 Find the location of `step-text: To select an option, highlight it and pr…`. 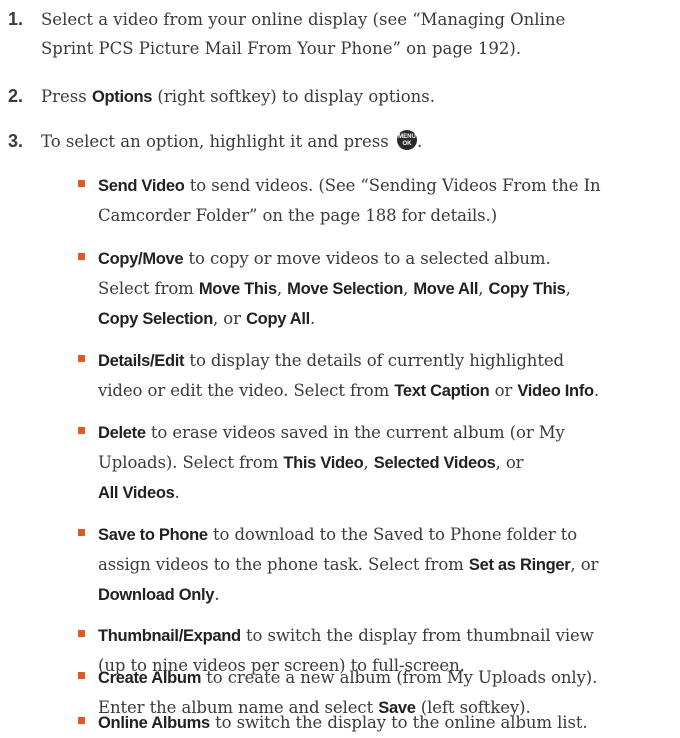

step-text: To select an option, highlight it and pr… is located at coordinates (232, 140).